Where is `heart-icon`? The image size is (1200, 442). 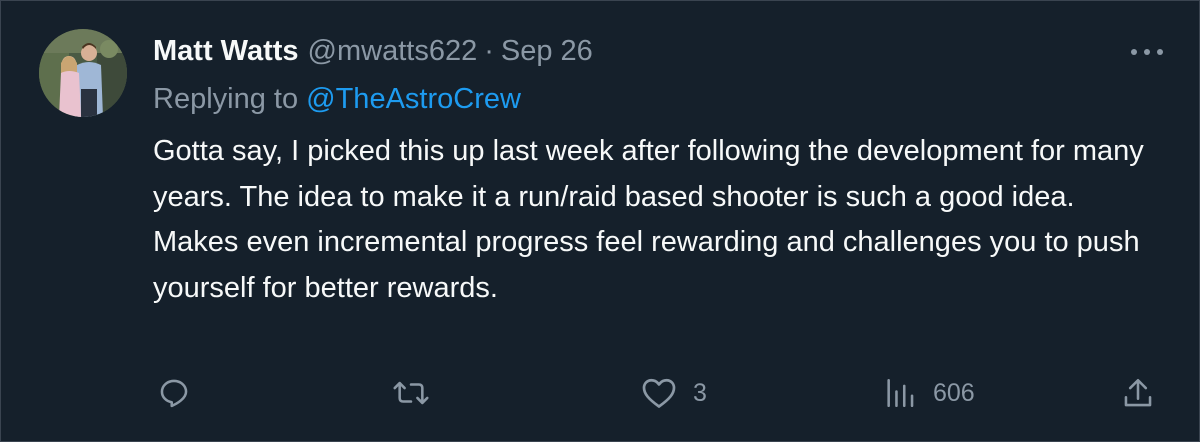
heart-icon is located at coordinates (659, 393).